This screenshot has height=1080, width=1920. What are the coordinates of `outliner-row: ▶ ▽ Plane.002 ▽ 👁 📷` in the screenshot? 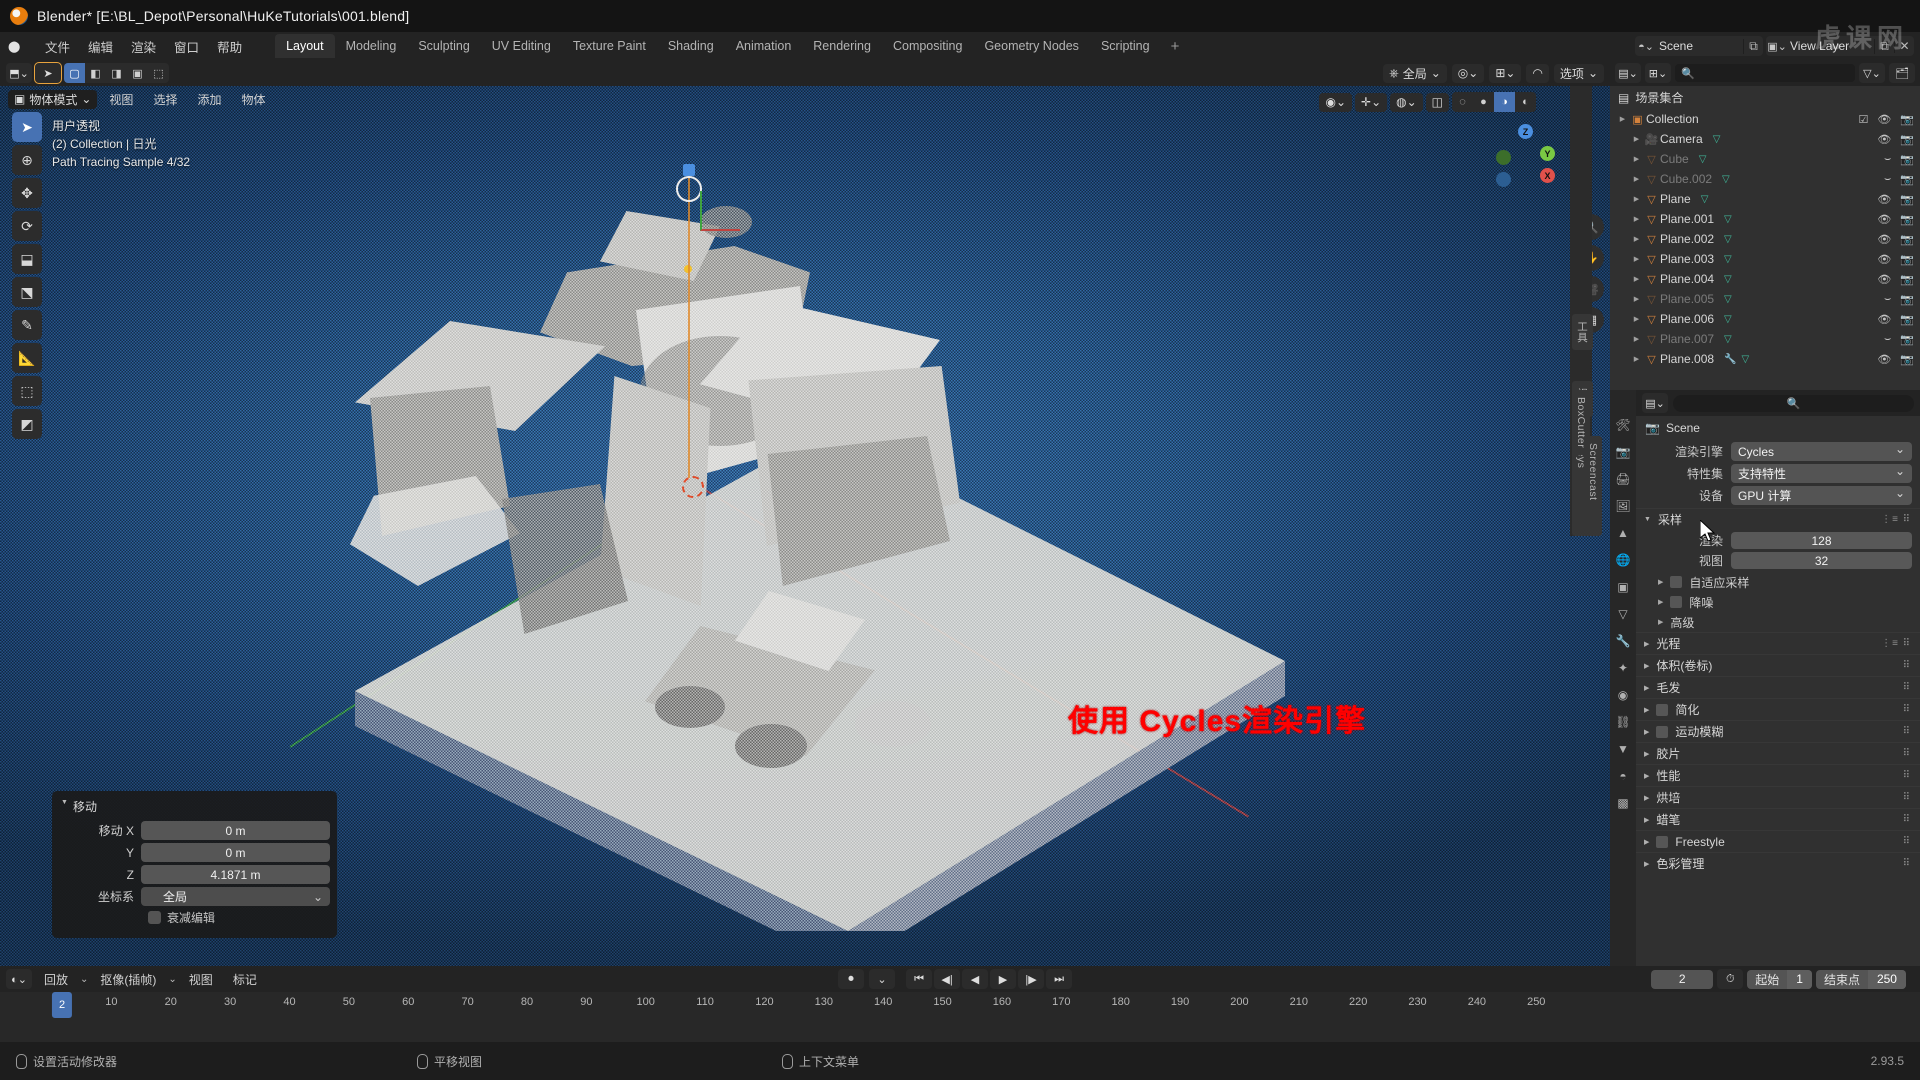 It's located at (1765, 239).